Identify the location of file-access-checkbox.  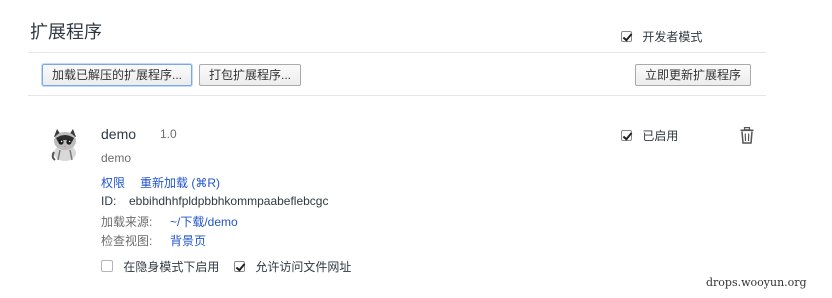
(239, 266).